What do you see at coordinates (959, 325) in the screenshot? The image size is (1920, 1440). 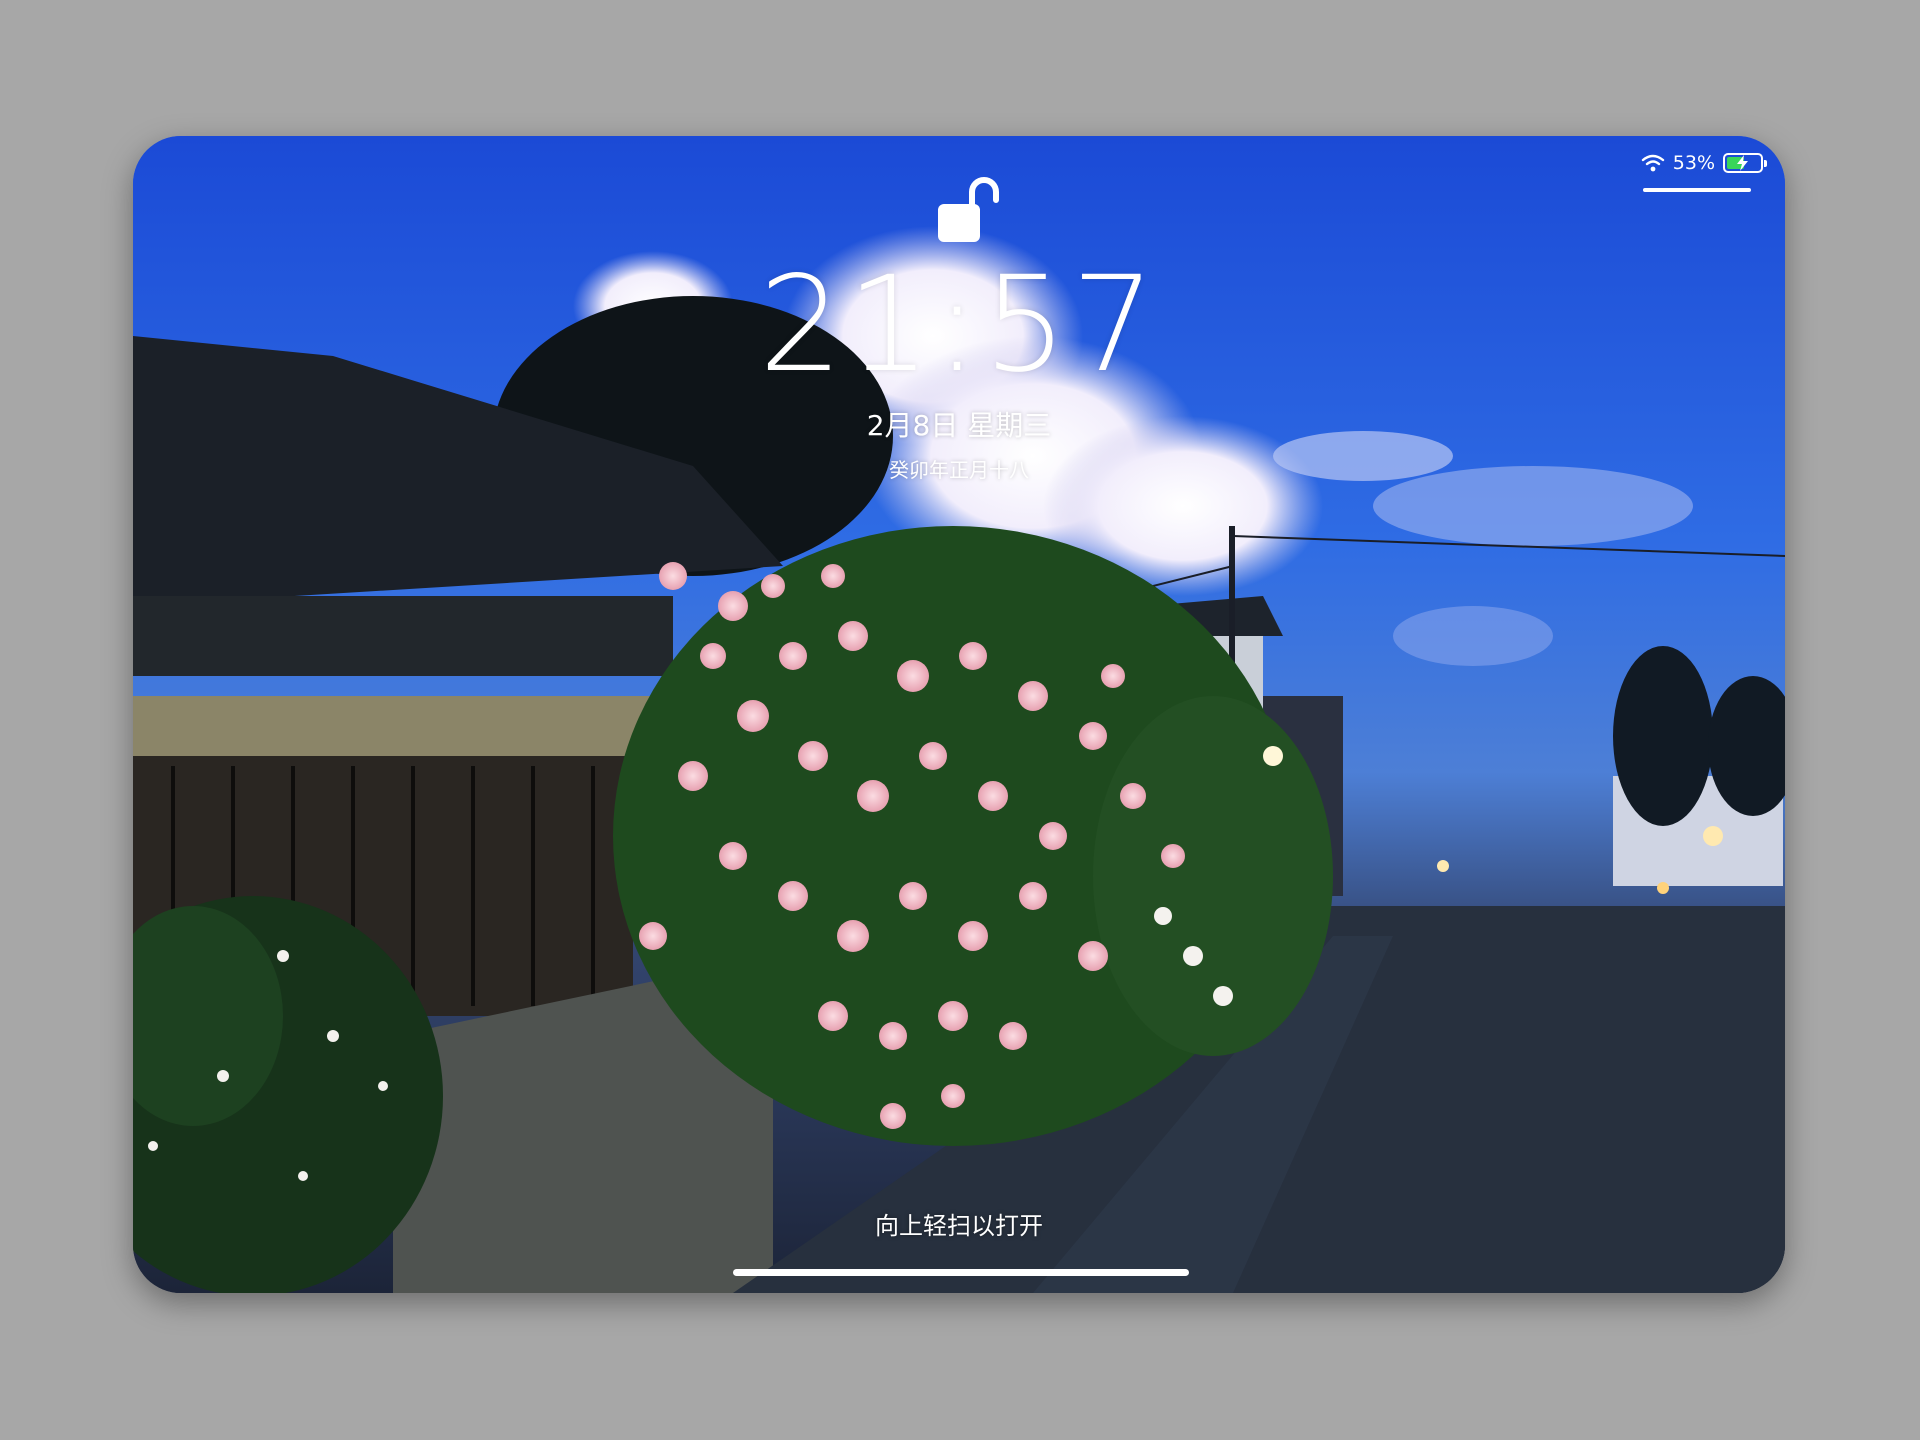 I see `clock-time: 21:57` at bounding box center [959, 325].